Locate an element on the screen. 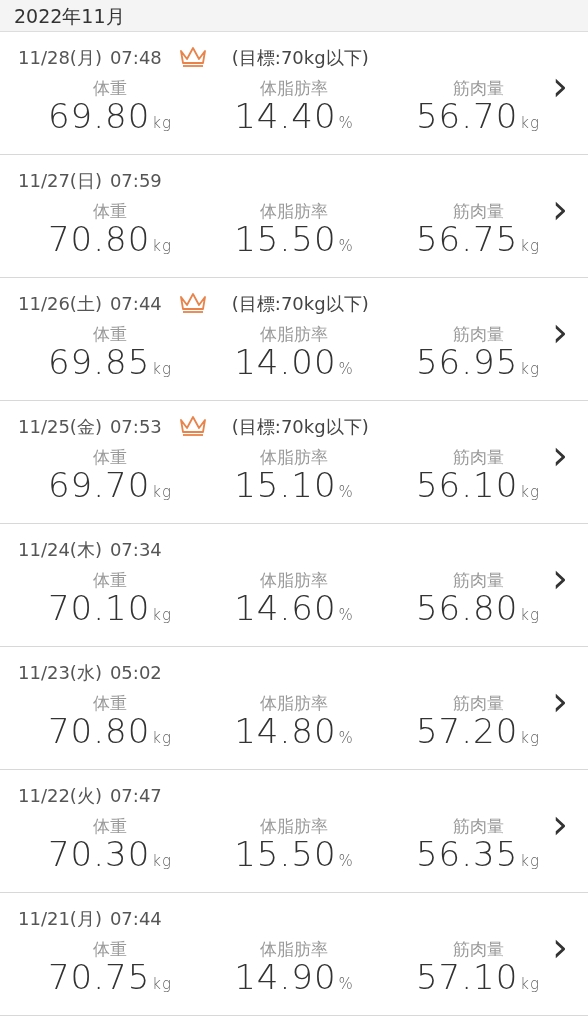  record-date: 11/22(火) is located at coordinates (60, 795).